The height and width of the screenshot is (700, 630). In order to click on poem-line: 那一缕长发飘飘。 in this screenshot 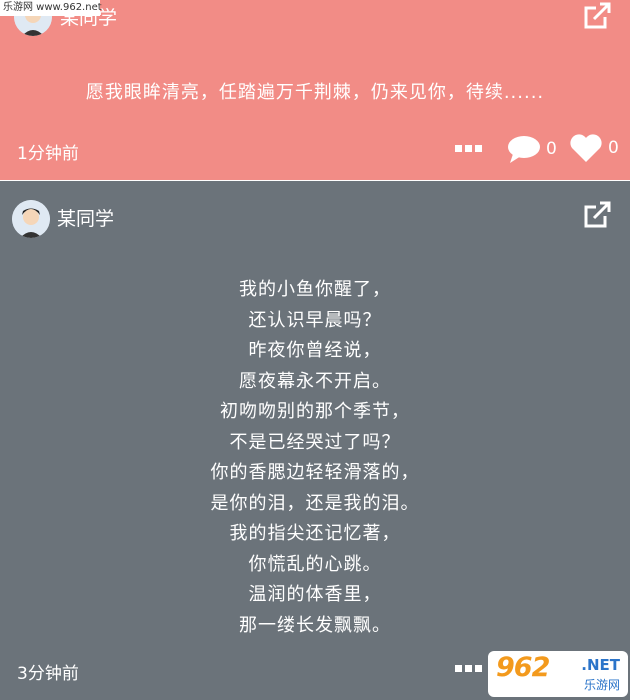, I will do `click(315, 625)`.